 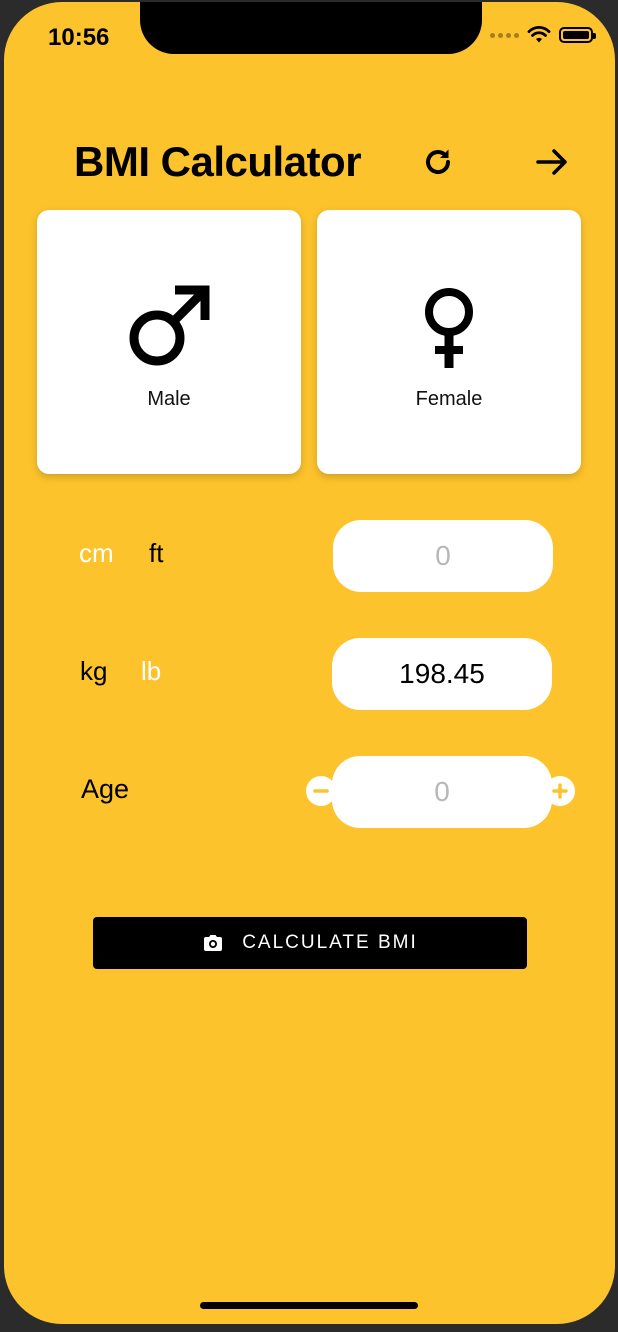 I want to click on height-placeholder: 0, so click(x=443, y=555).